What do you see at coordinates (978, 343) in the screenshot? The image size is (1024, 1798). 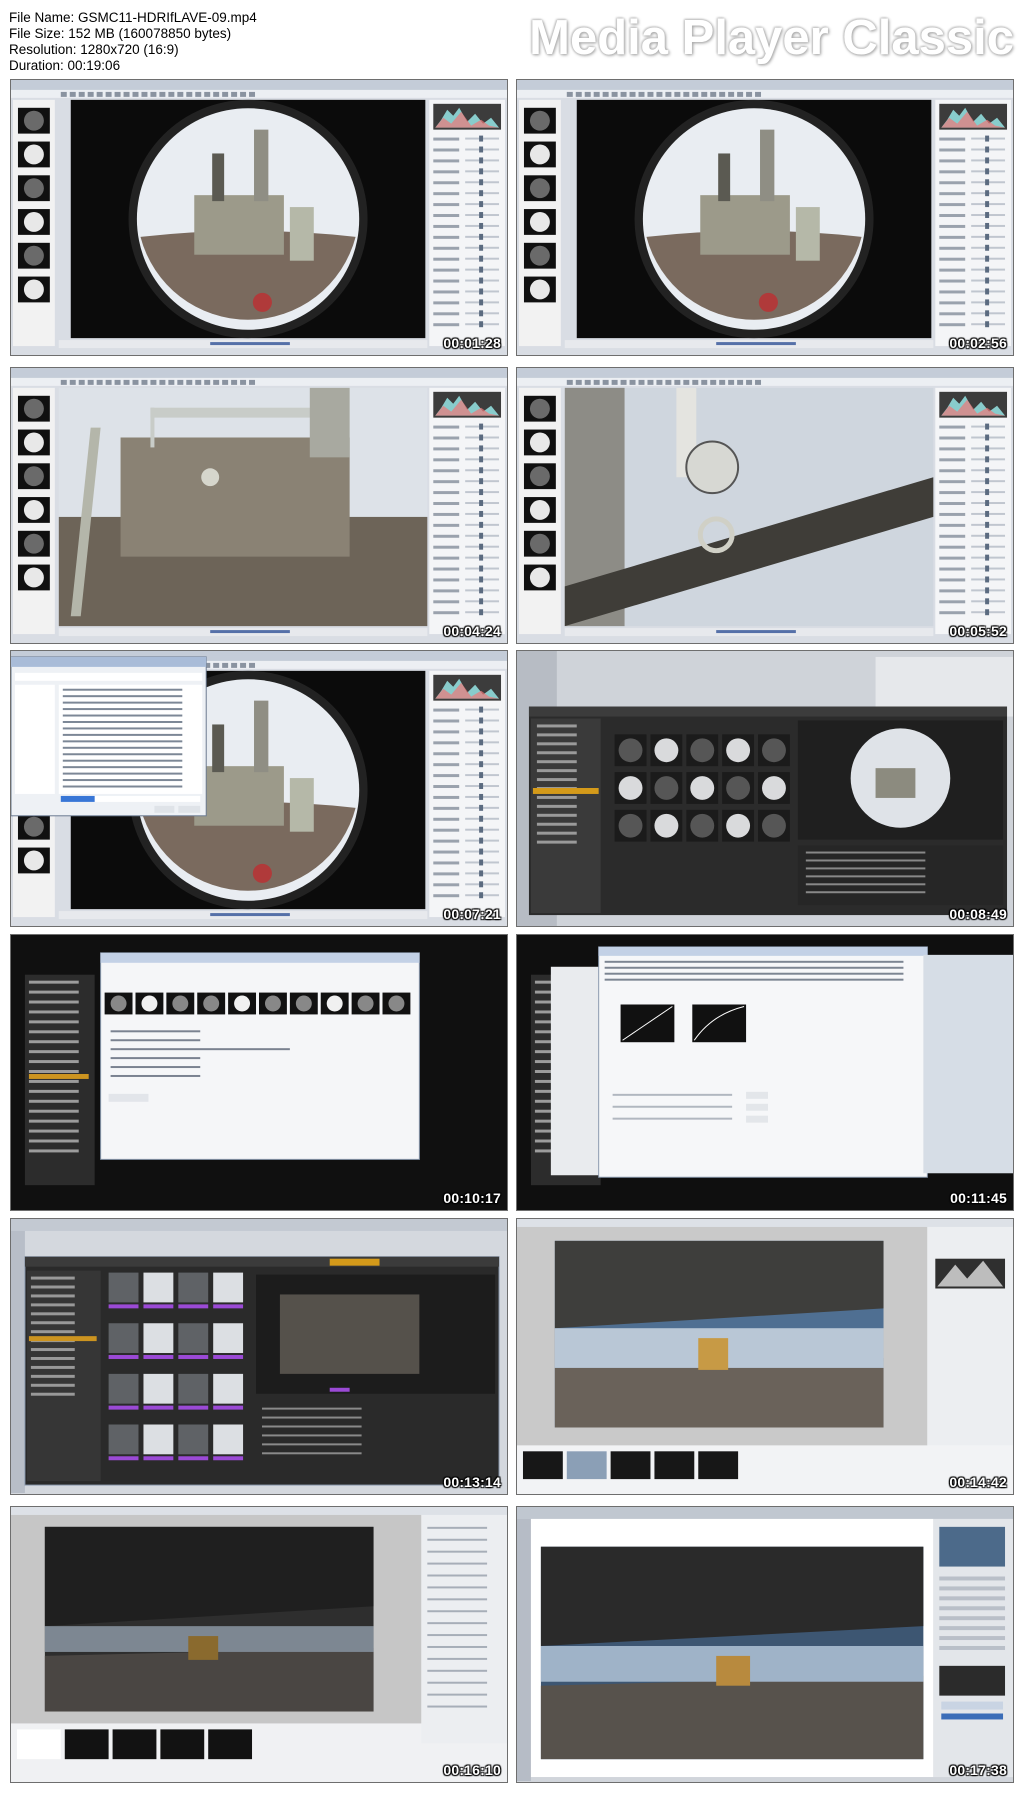 I see `frame-timestamp: 00:02:56` at bounding box center [978, 343].